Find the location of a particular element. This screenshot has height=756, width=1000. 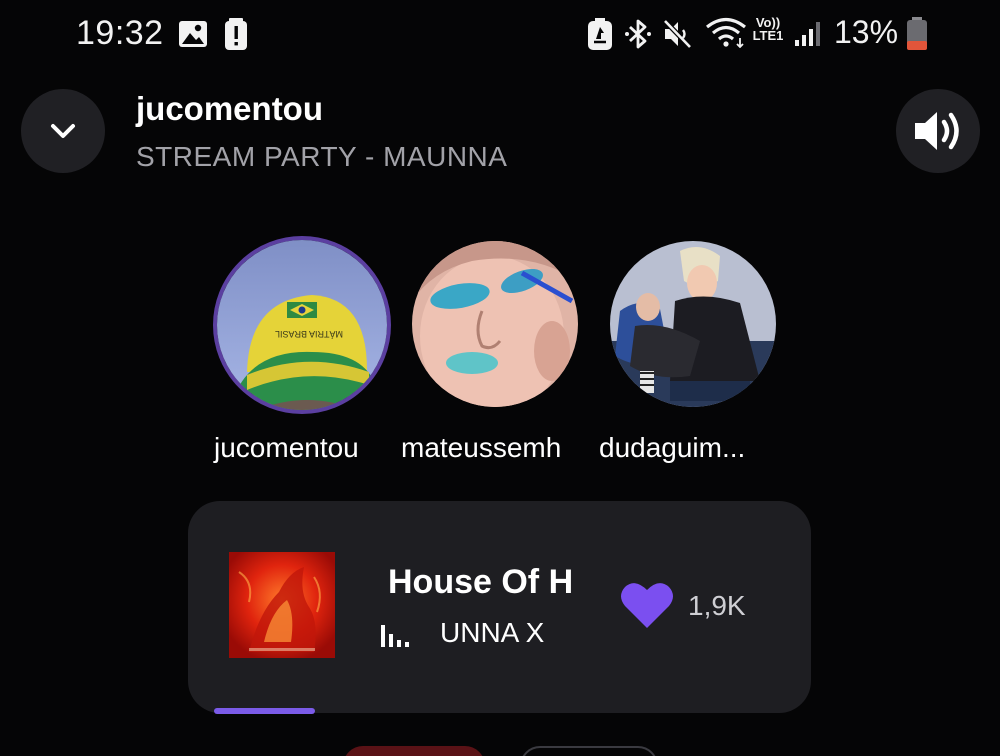

volume-icon is located at coordinates (937, 131).